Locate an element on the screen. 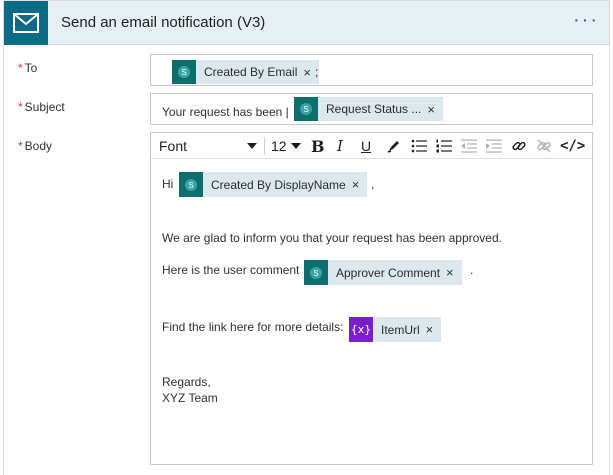  bulleted-list-button is located at coordinates (419, 146).